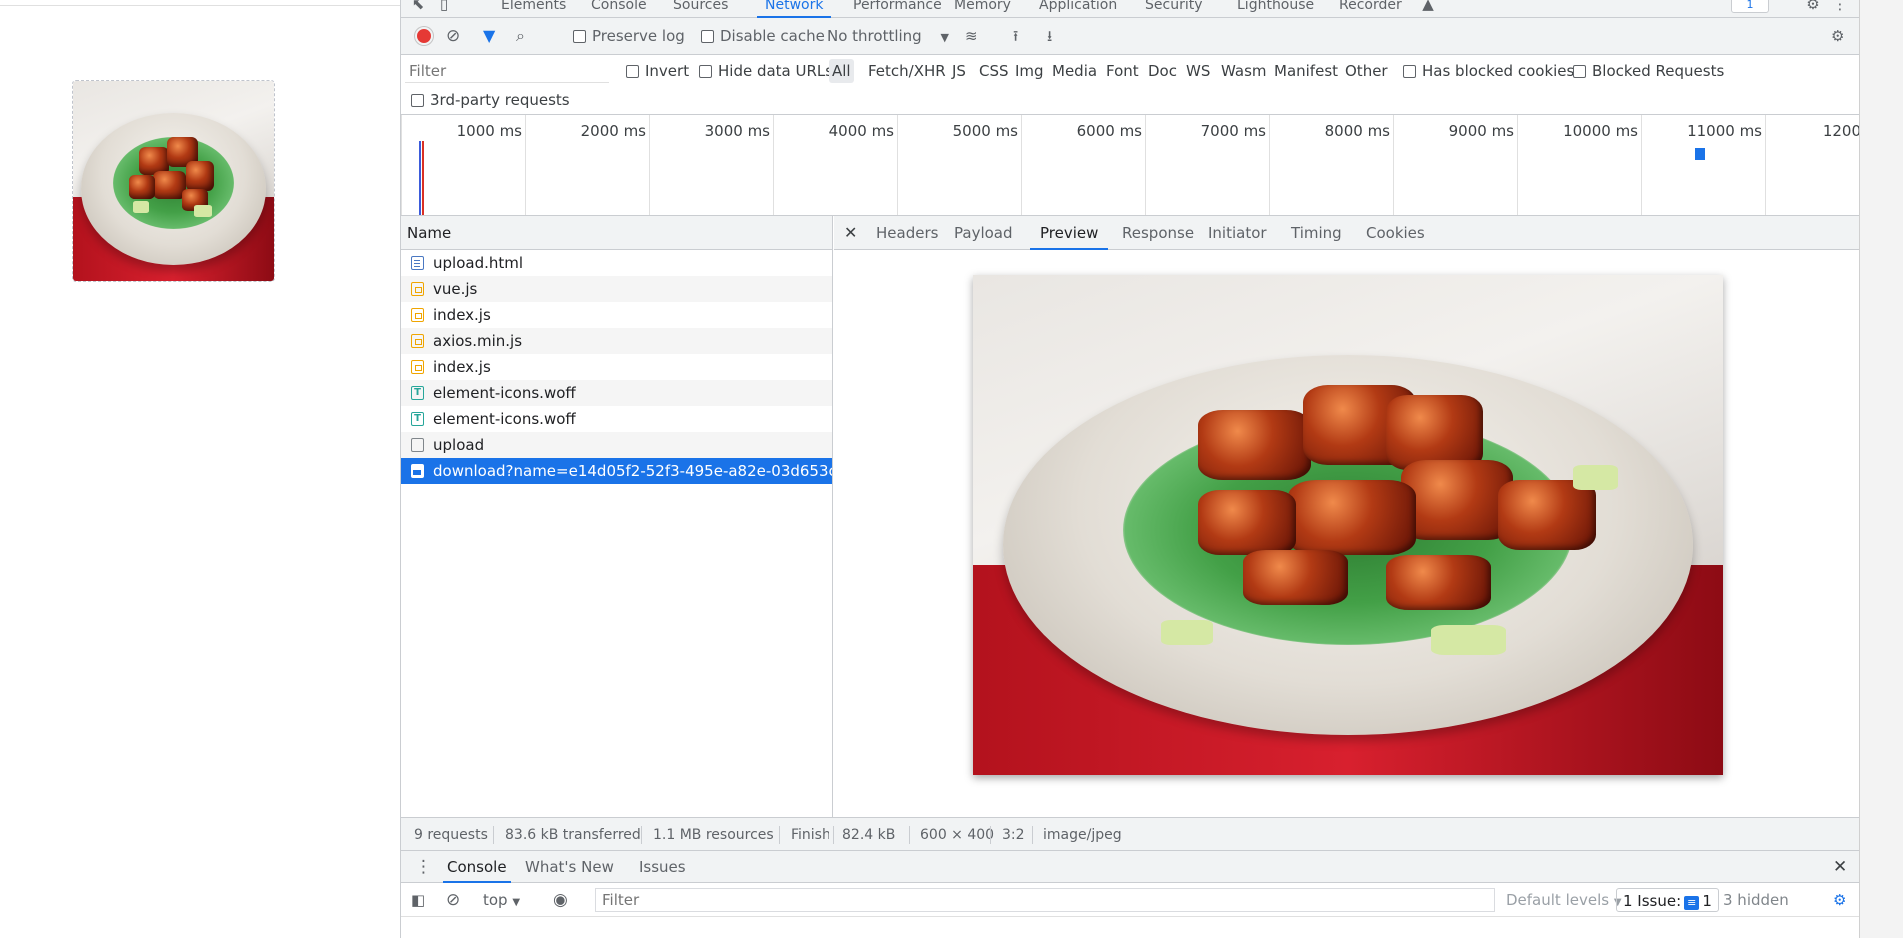 This screenshot has height=938, width=1903. I want to click on filter-type-js: JS, so click(959, 71).